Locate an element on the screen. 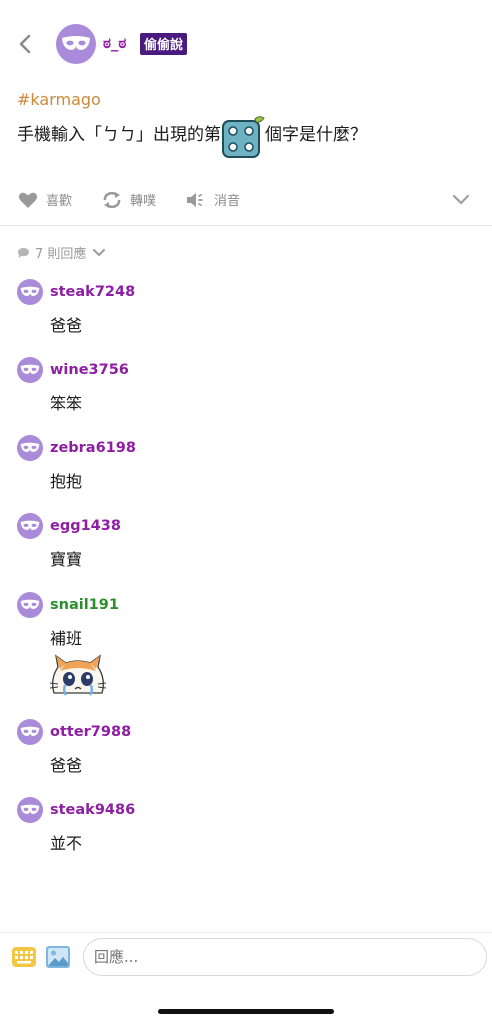  post-content: #karmago 手機輸入「ㄅㄅ」出現的第 個字是什麼？ is located at coordinates (247, 124).